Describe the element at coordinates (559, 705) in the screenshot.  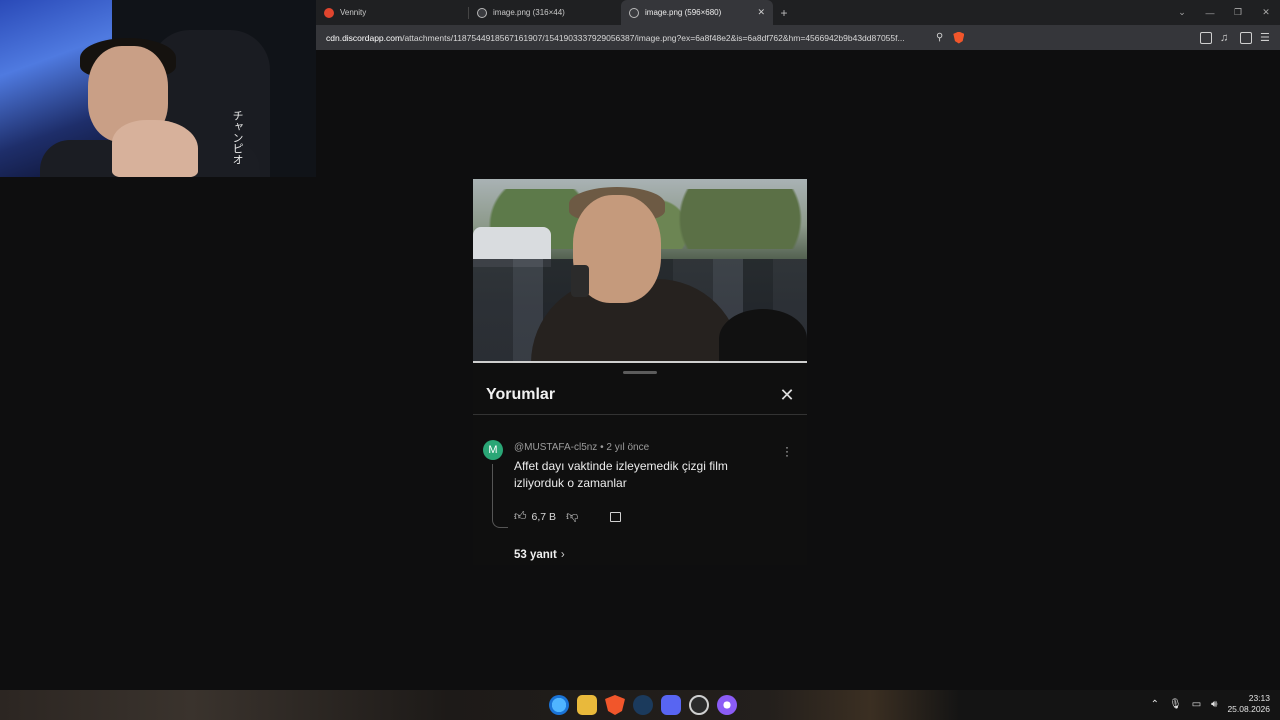
I see `edge-icon` at that location.